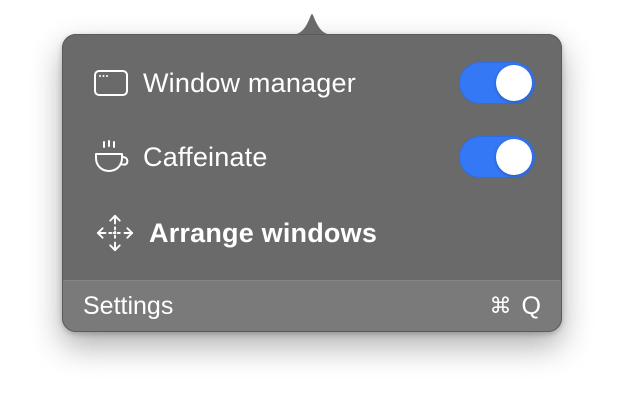 The height and width of the screenshot is (414, 625). What do you see at coordinates (115, 233) in the screenshot?
I see `move-arrows-icon` at bounding box center [115, 233].